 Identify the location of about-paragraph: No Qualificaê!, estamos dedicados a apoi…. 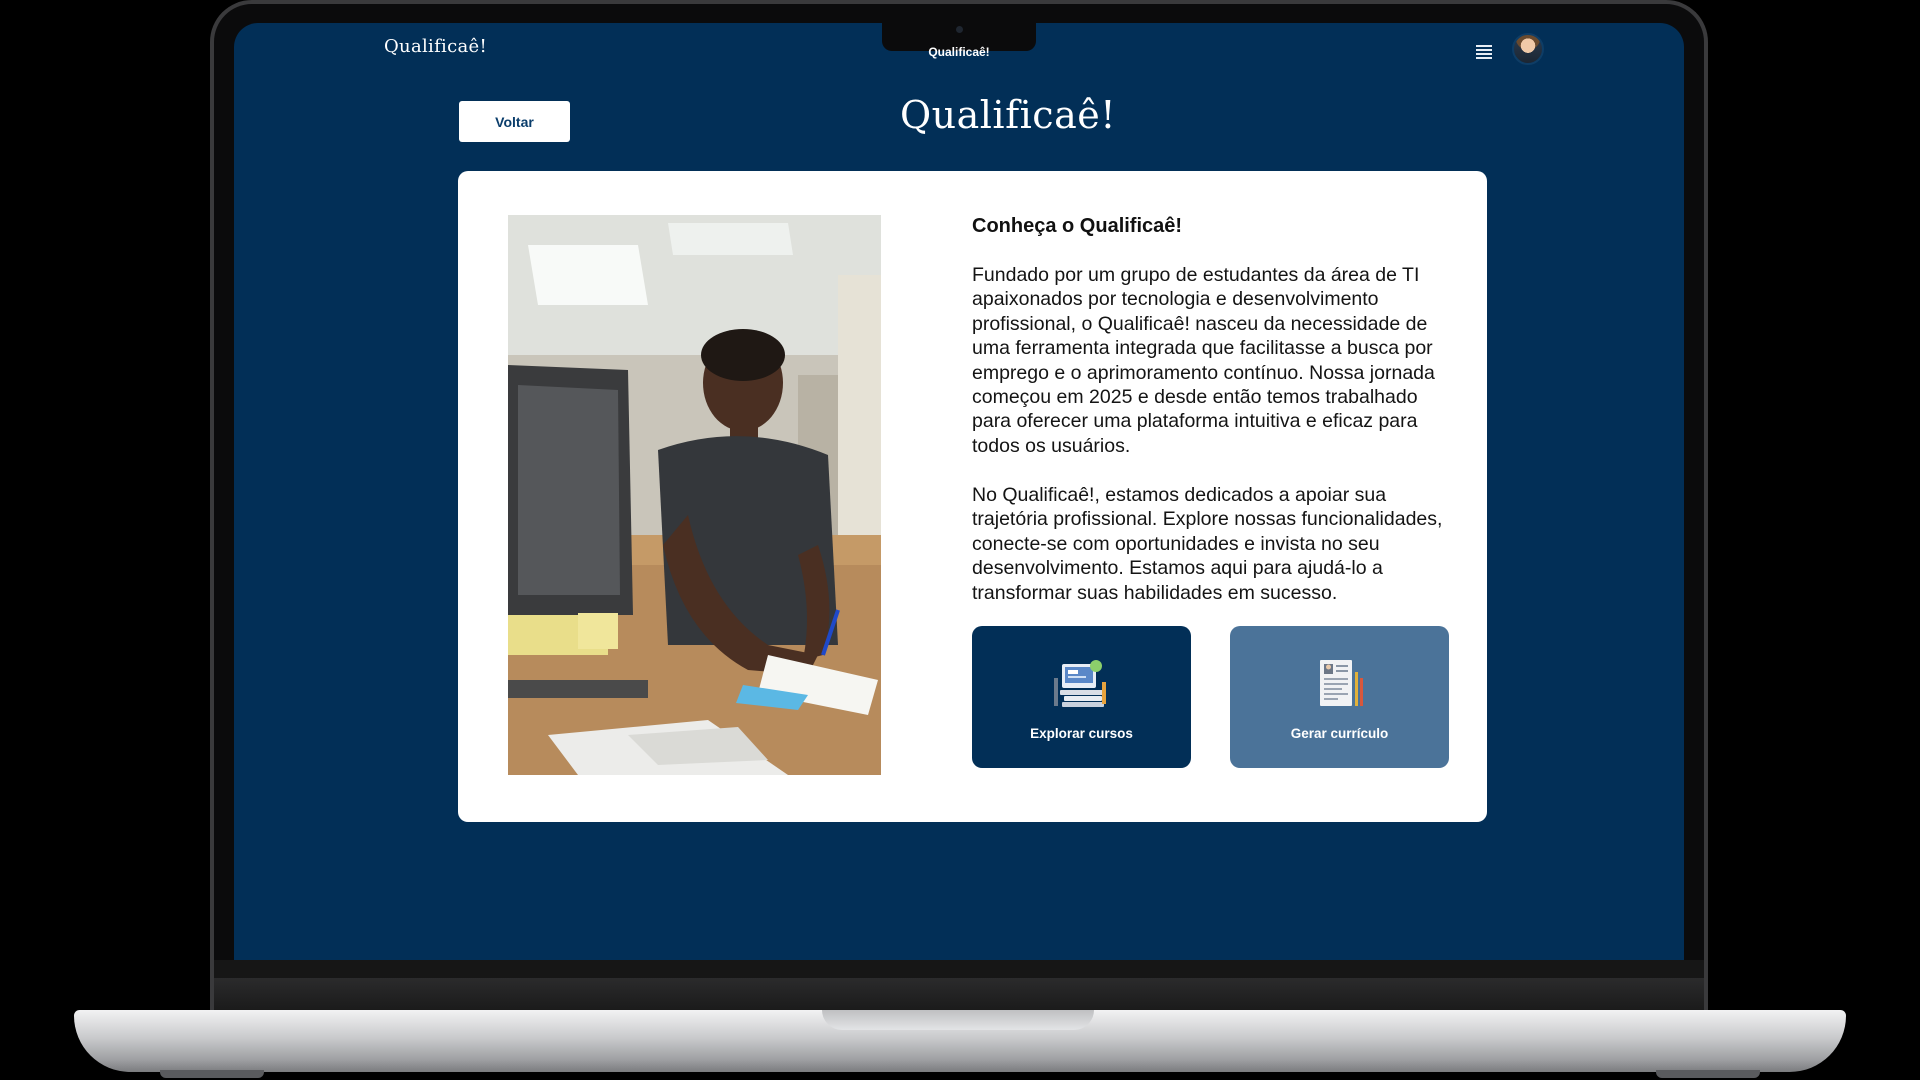
(1207, 544).